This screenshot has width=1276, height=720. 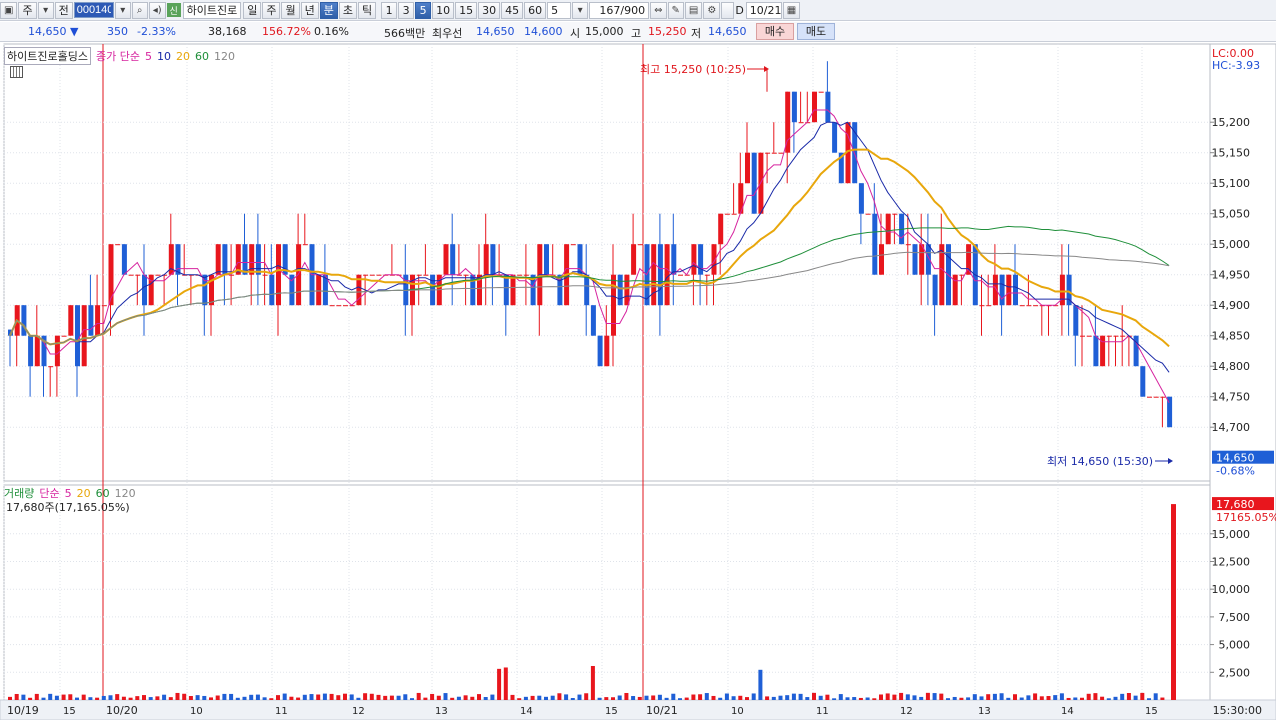 What do you see at coordinates (9, 10) in the screenshot?
I see `layout-icon: ▣` at bounding box center [9, 10].